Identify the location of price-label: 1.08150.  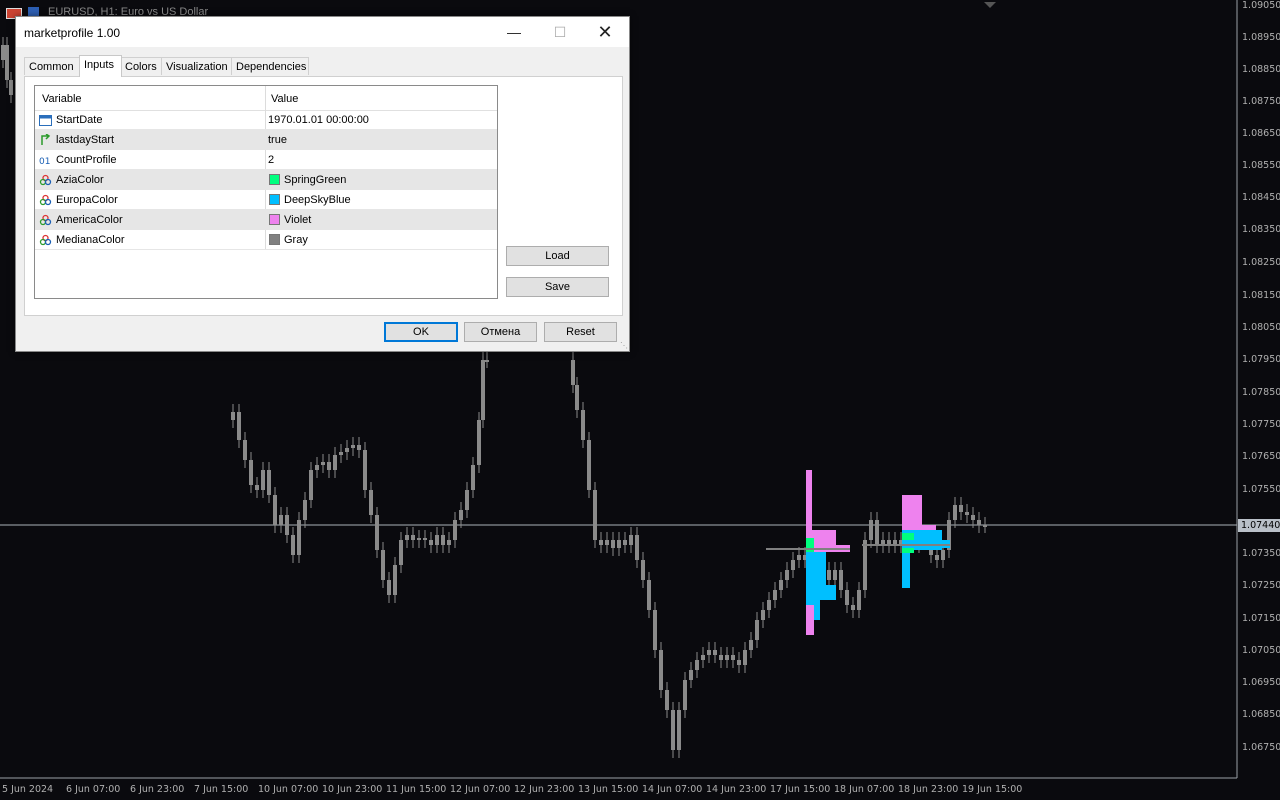
(1261, 295).